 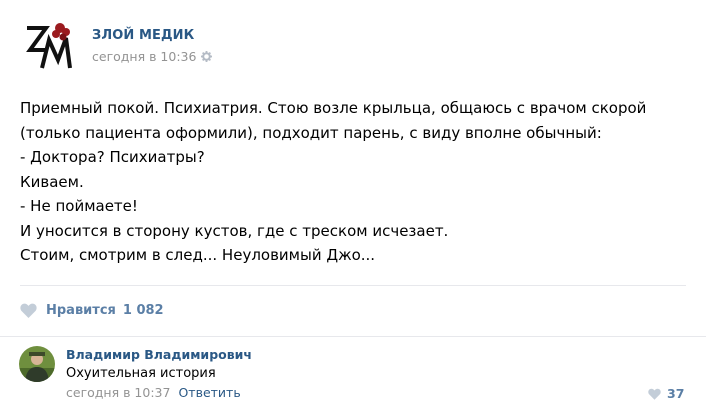 I want to click on comment-like-count: 37, so click(x=676, y=393).